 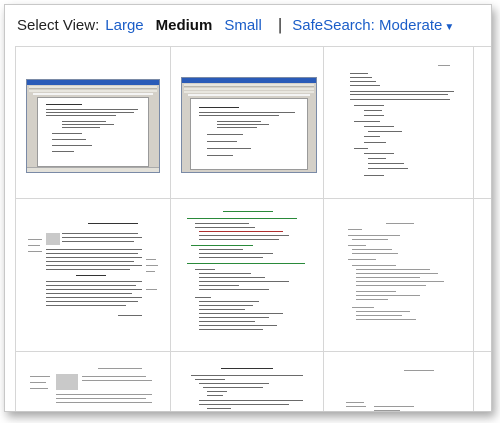 What do you see at coordinates (184, 25) in the screenshot?
I see `view-medium-current: Medium` at bounding box center [184, 25].